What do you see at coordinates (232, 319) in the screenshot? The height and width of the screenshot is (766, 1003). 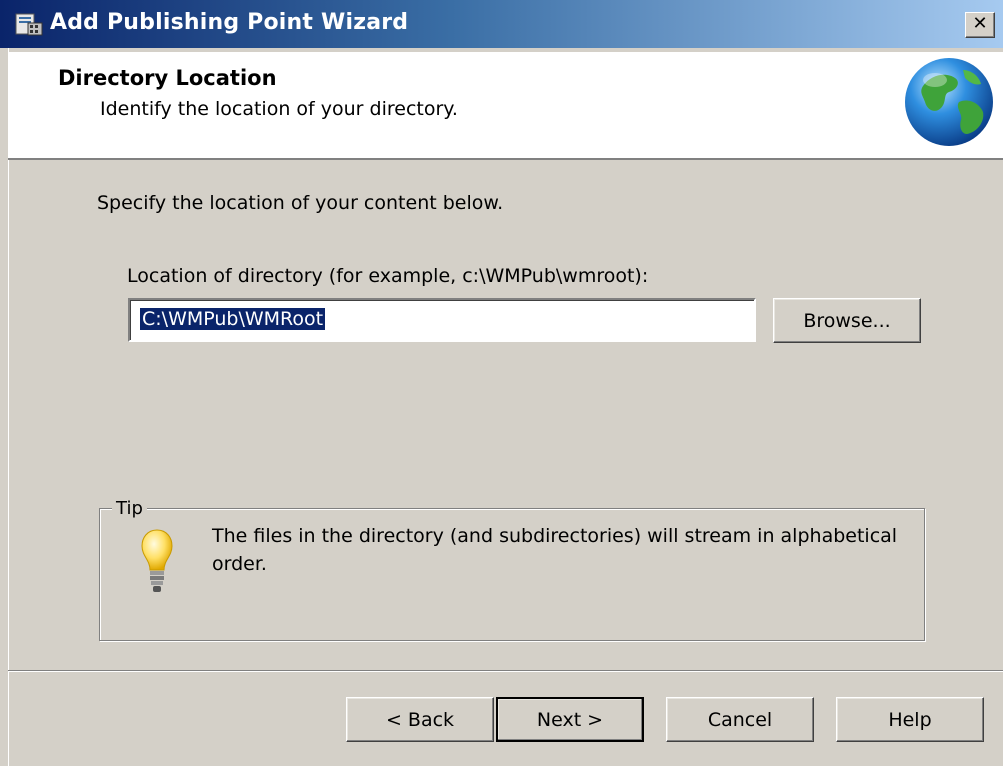 I see `directory-location-value: C:\WMPub\WMRoot` at bounding box center [232, 319].